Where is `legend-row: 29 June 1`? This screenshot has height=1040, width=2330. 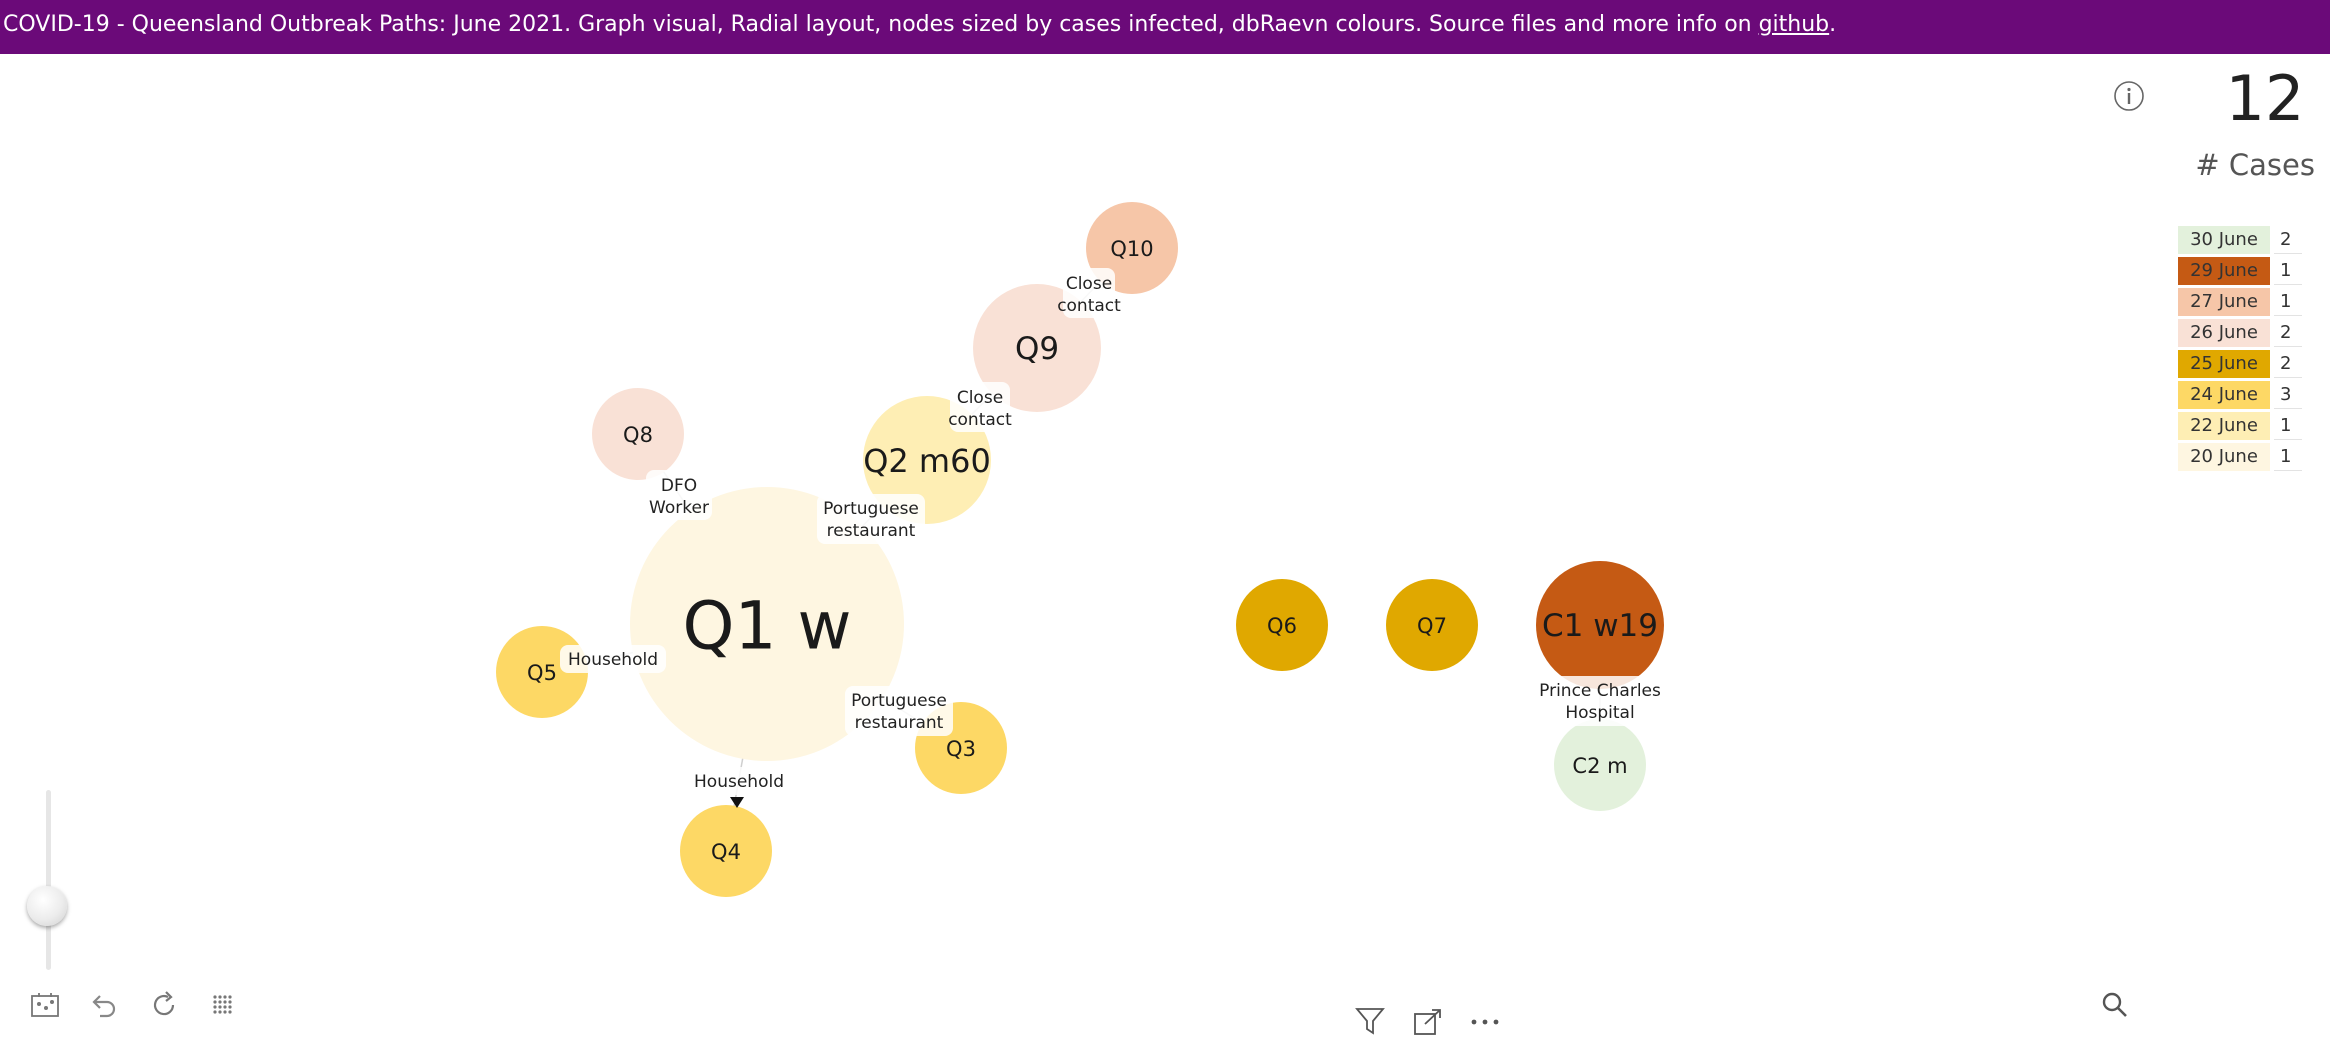 legend-row: 29 June 1 is located at coordinates (2240, 270).